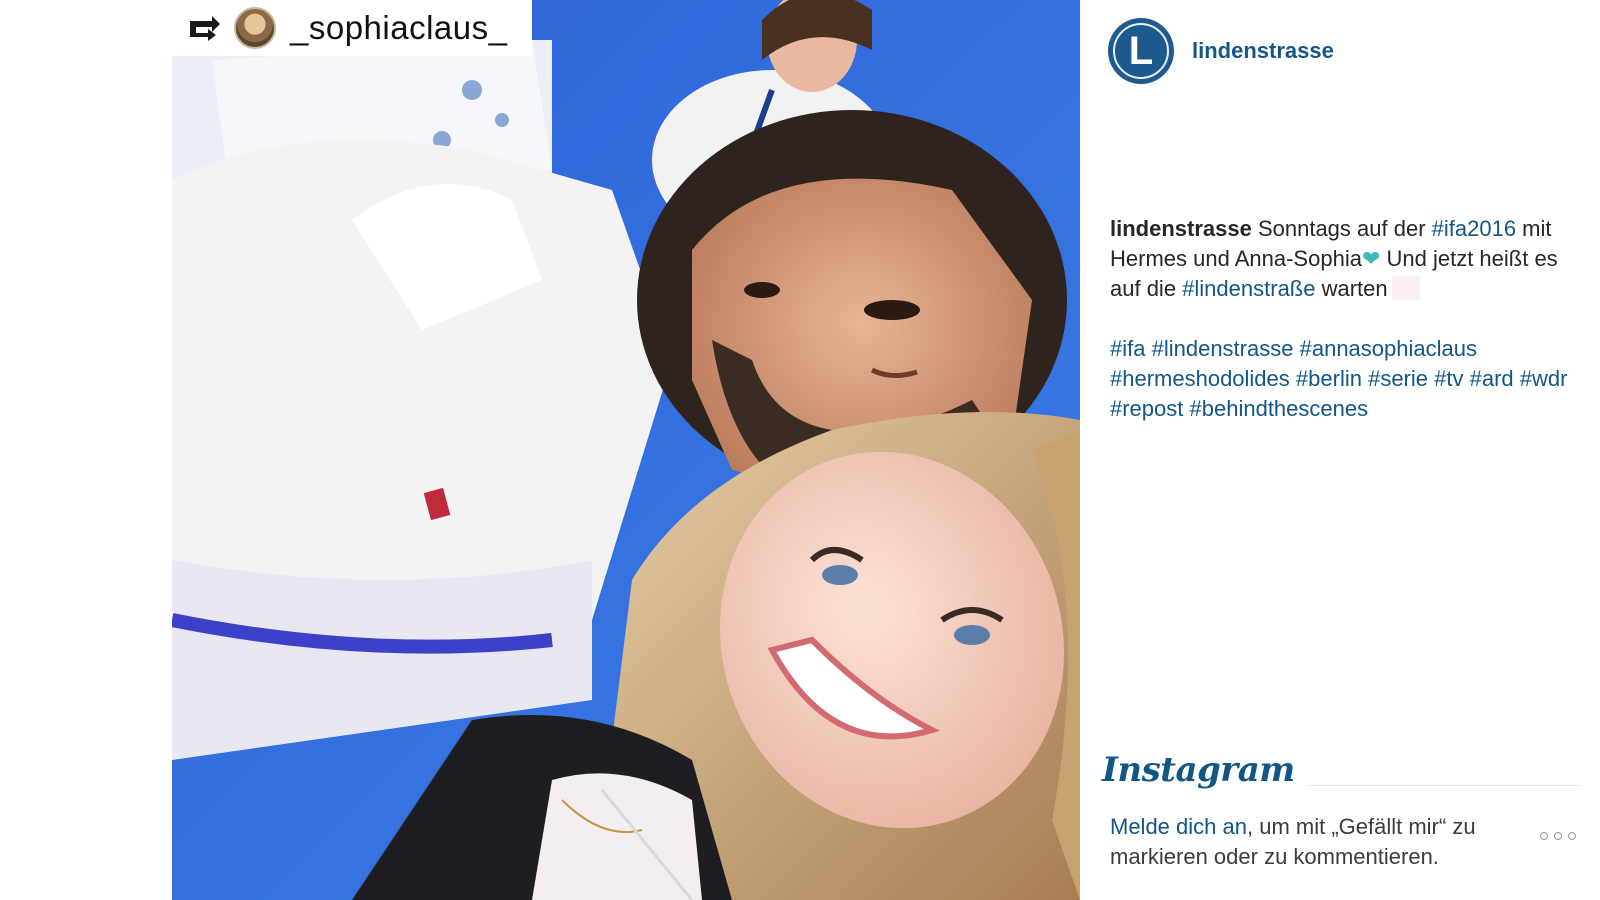 The height and width of the screenshot is (900, 1600). Describe the element at coordinates (1279, 408) in the screenshot. I see `hashtag-link: #behindthescenes` at that location.